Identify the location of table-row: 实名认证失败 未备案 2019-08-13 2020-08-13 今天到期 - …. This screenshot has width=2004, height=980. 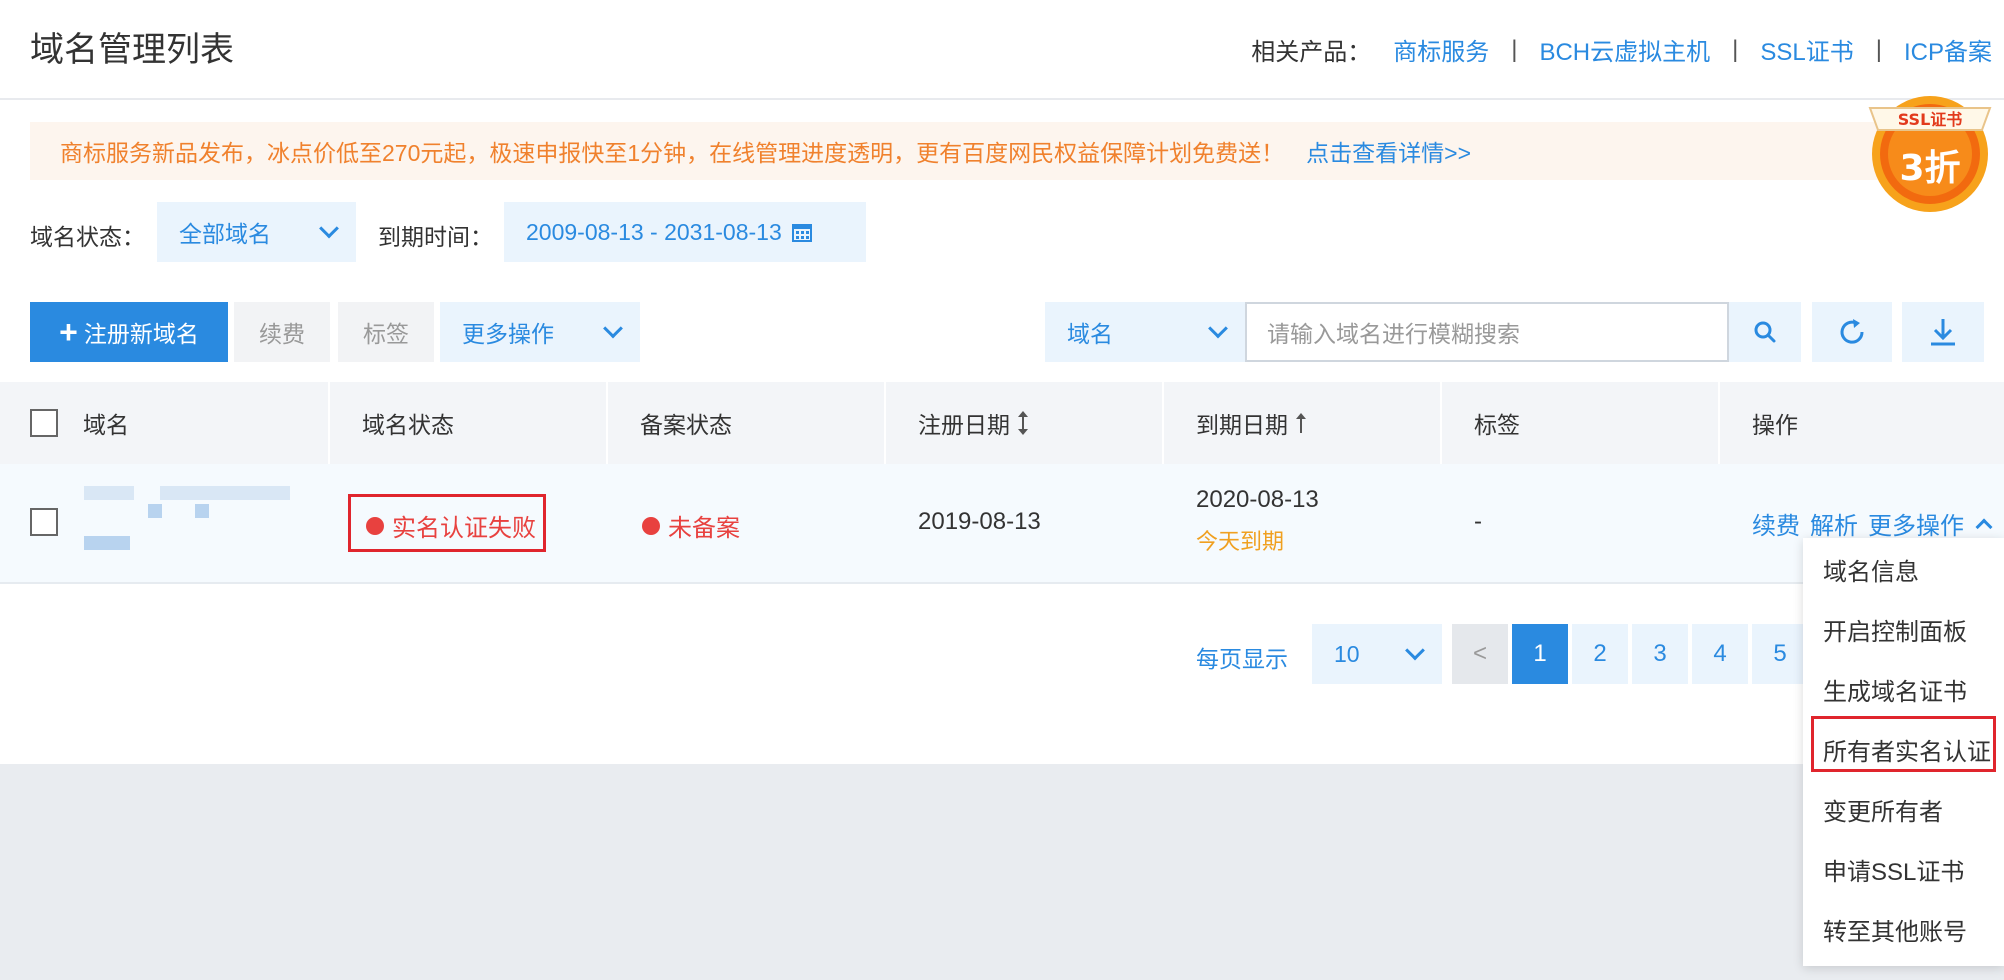
(1002, 524).